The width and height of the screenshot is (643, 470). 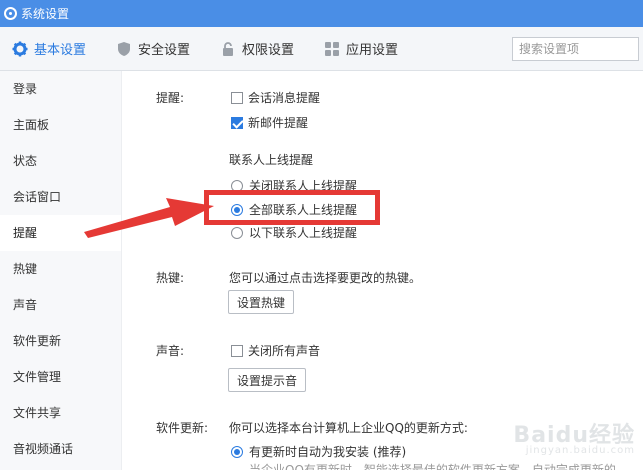 What do you see at coordinates (228, 49) in the screenshot?
I see `lock-icon` at bounding box center [228, 49].